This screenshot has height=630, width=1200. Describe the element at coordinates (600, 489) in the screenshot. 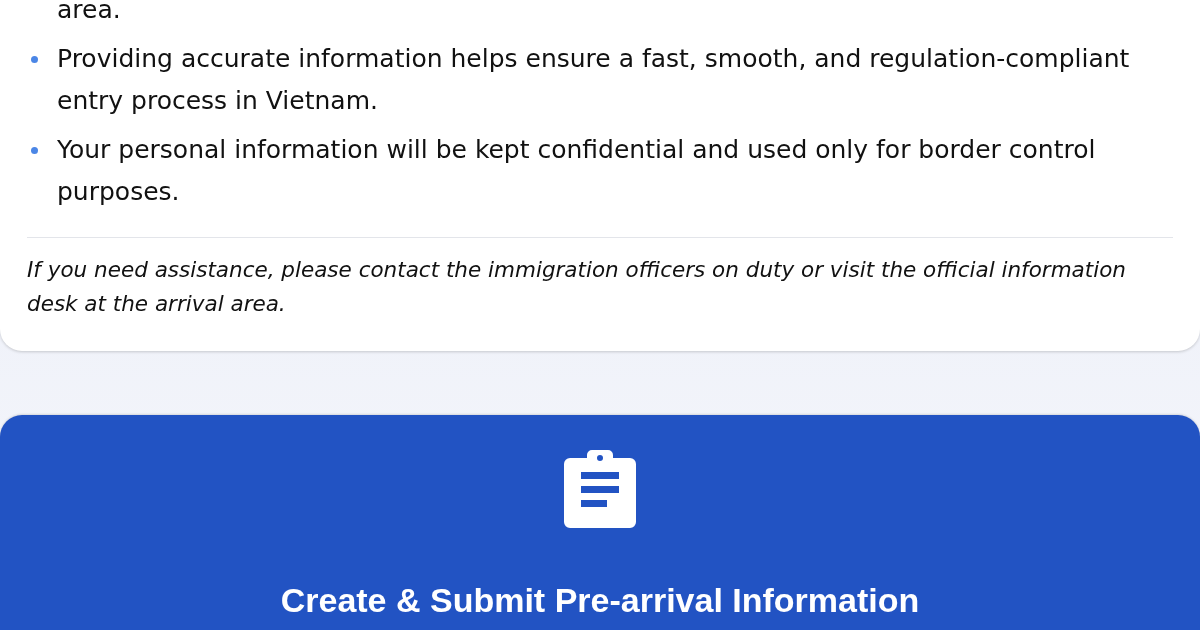

I see `clipboard-icon` at that location.